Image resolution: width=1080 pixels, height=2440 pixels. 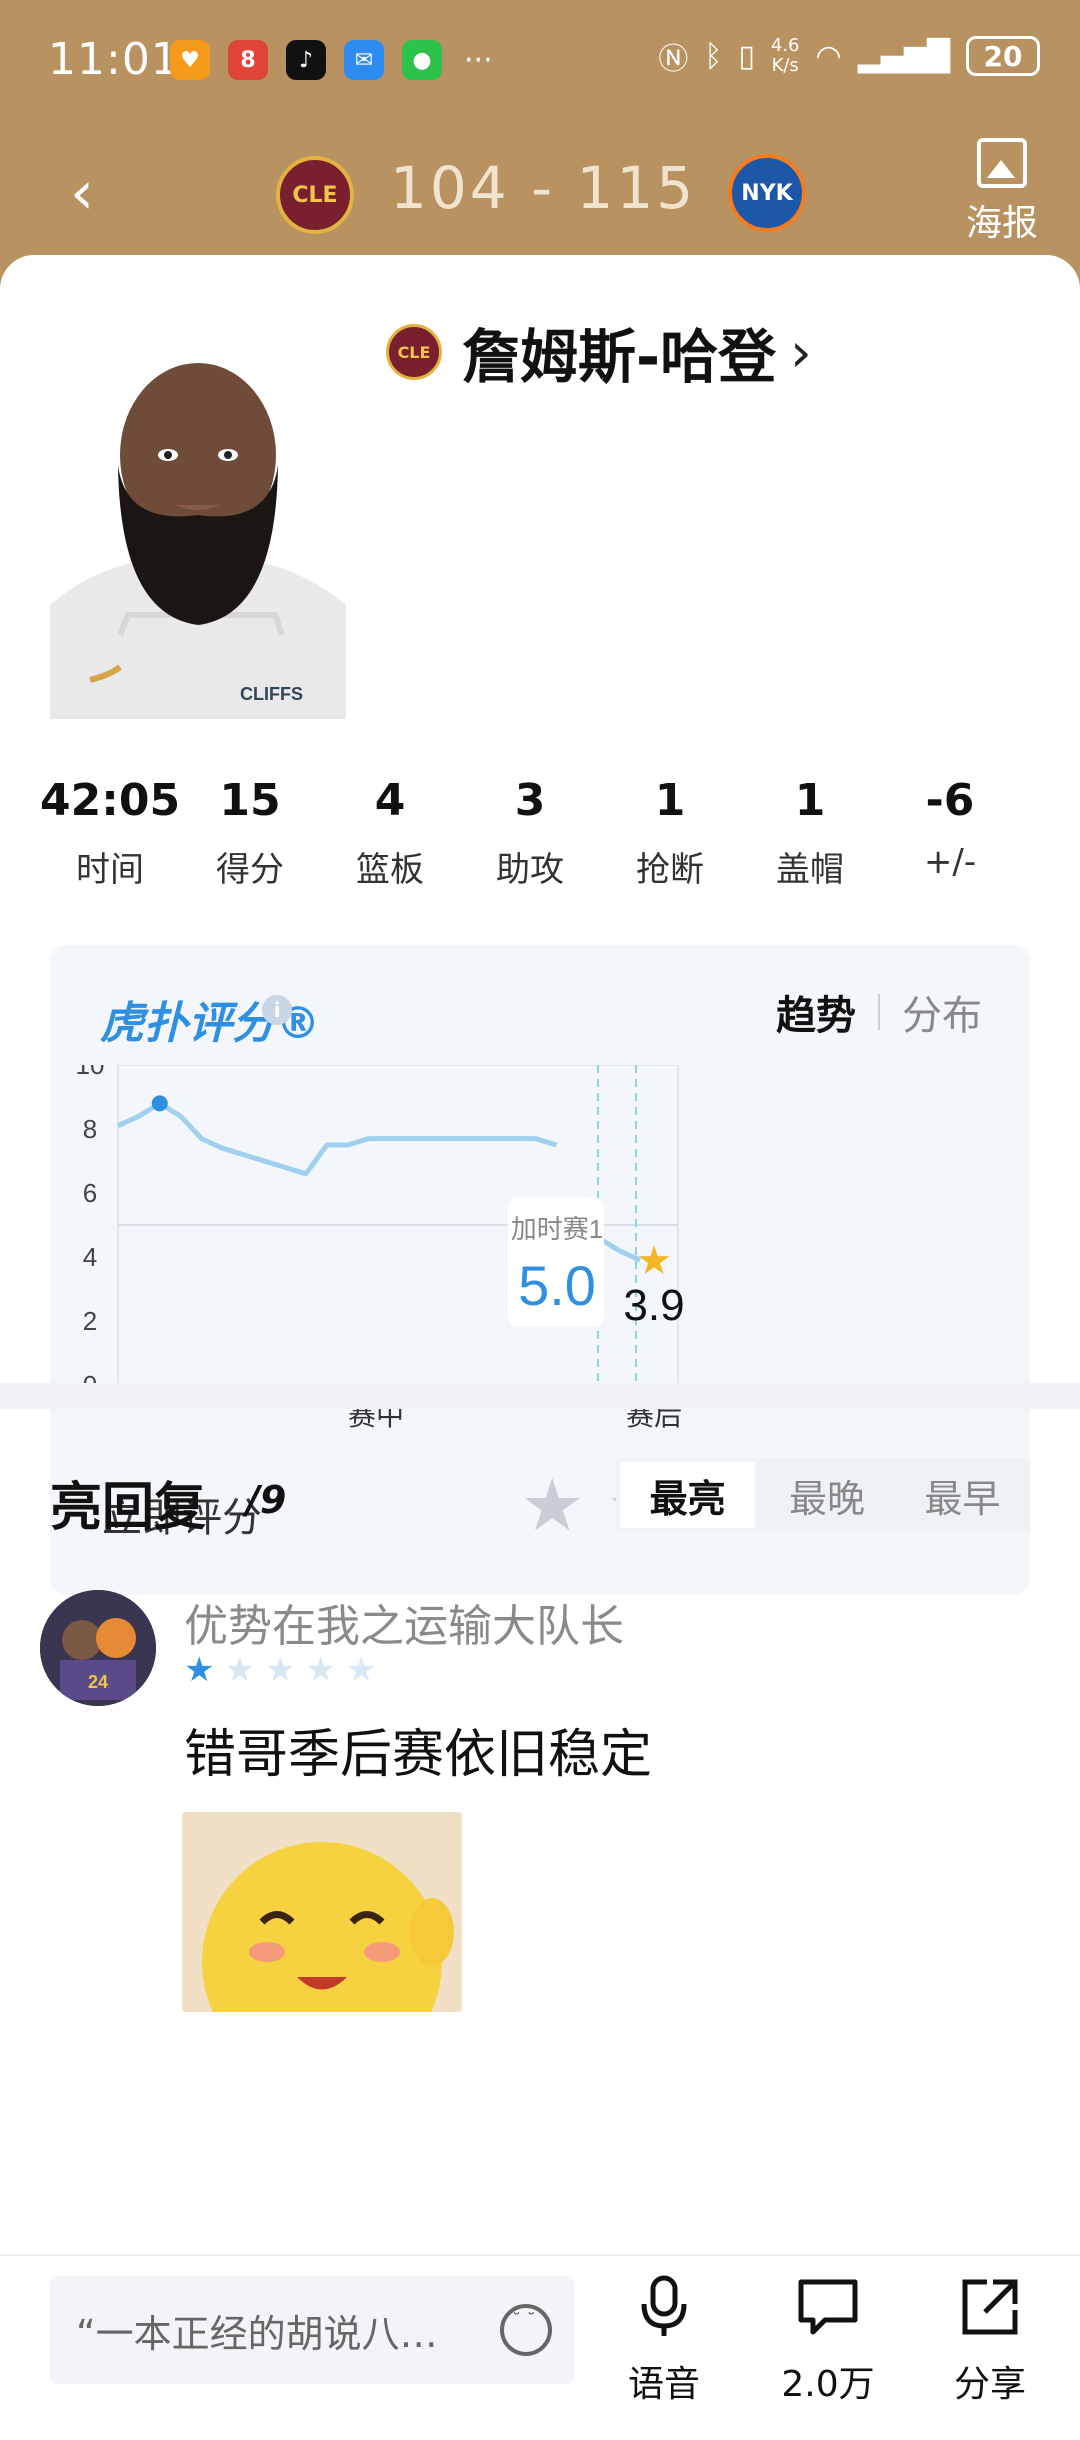 I want to click on signal-icon: ▂▄▆█, so click(x=903, y=56).